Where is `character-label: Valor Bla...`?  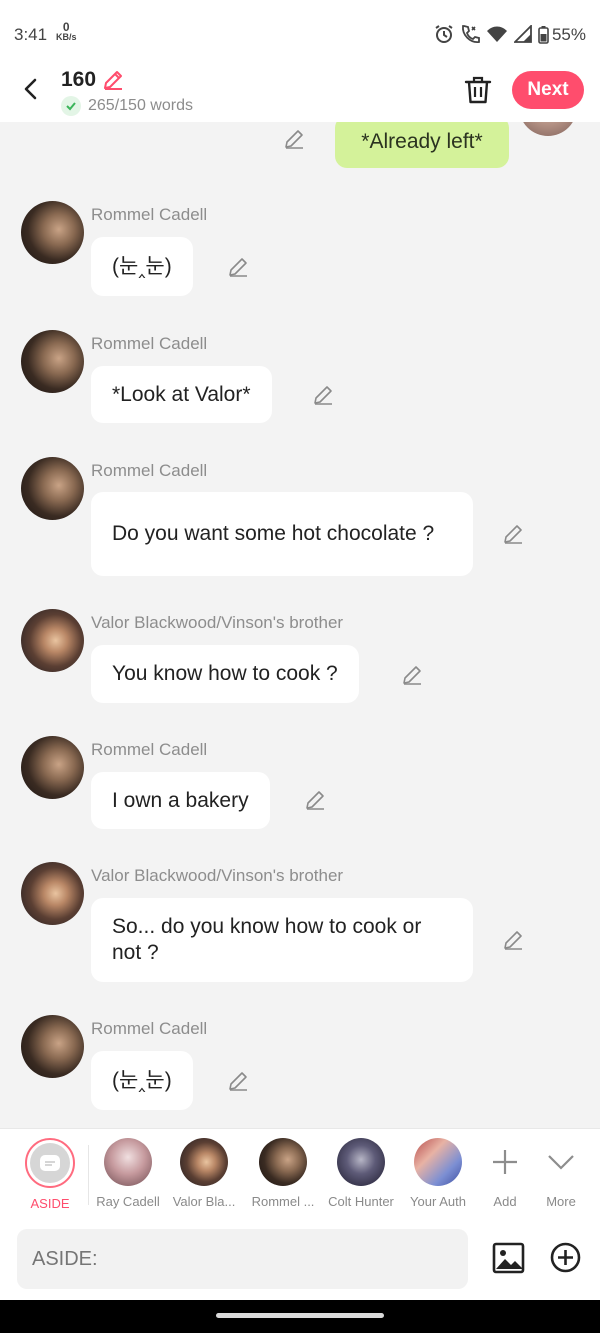
character-label: Valor Bla... is located at coordinates (204, 1201).